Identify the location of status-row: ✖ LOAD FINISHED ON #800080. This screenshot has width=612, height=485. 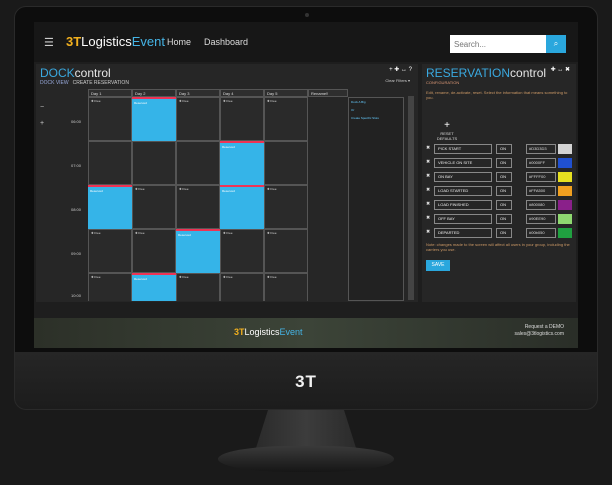
(501, 205).